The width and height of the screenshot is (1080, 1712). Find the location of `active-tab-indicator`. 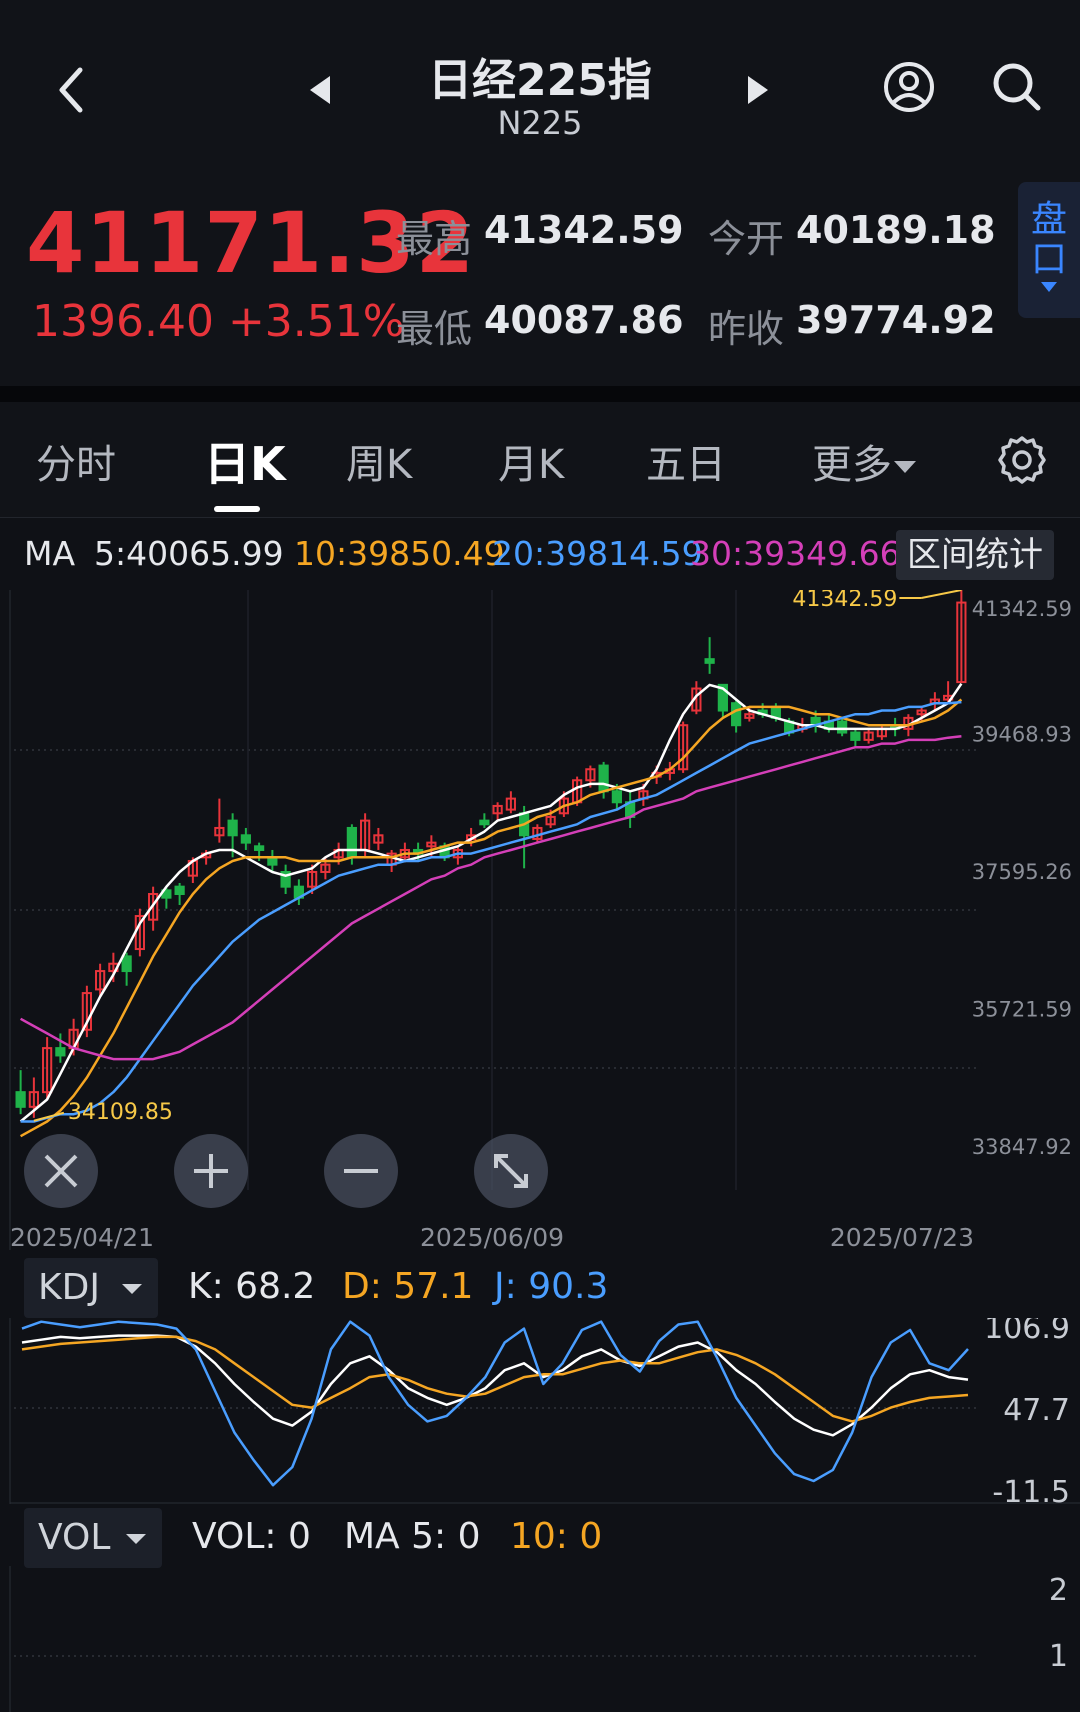

active-tab-indicator is located at coordinates (237, 509).